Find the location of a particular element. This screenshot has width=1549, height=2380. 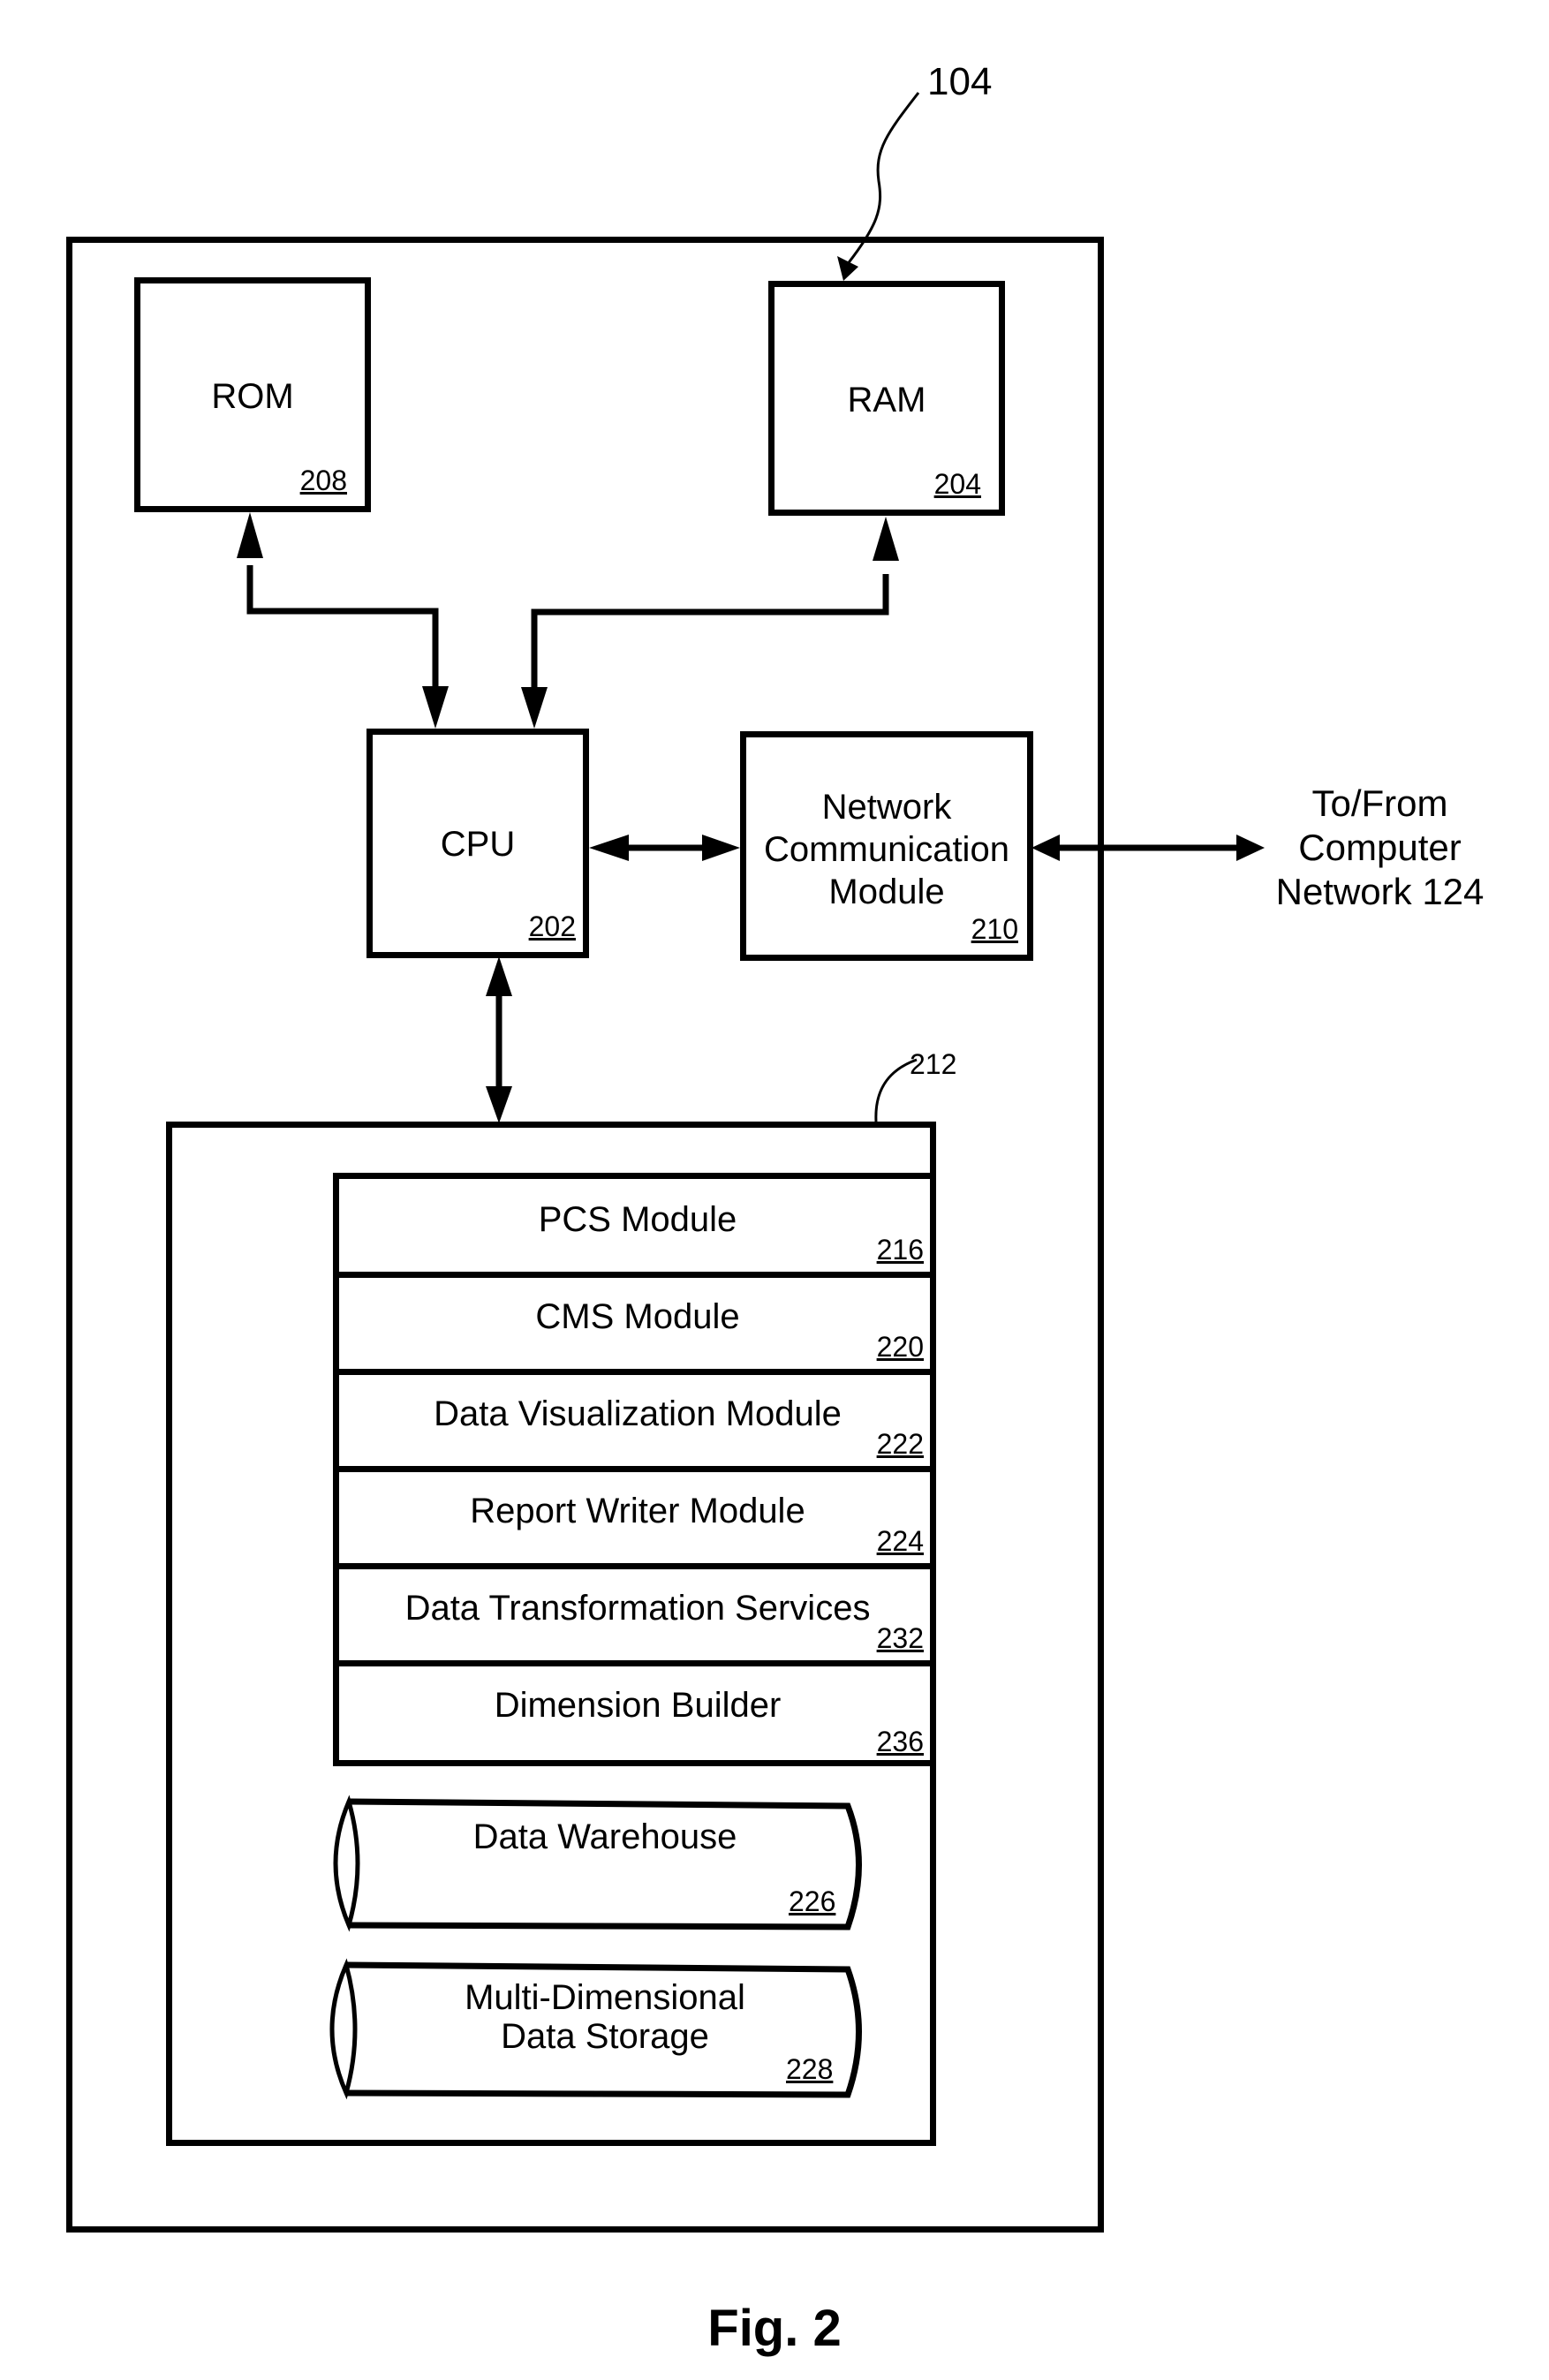

module-label: Data Visualization Module is located at coordinates (638, 1413).